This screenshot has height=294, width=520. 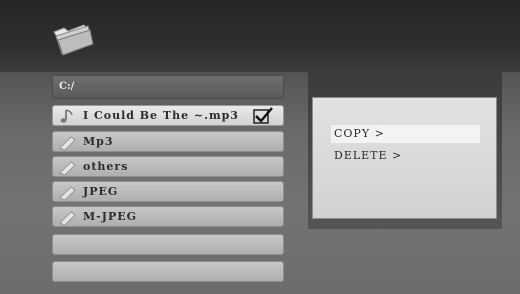 I want to click on folder-row-others: others, so click(x=168, y=166).